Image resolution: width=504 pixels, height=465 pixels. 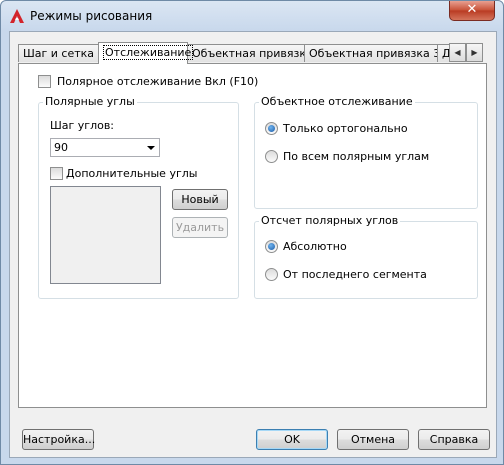 I want to click on relative-last-segment-radio, so click(x=271, y=274).